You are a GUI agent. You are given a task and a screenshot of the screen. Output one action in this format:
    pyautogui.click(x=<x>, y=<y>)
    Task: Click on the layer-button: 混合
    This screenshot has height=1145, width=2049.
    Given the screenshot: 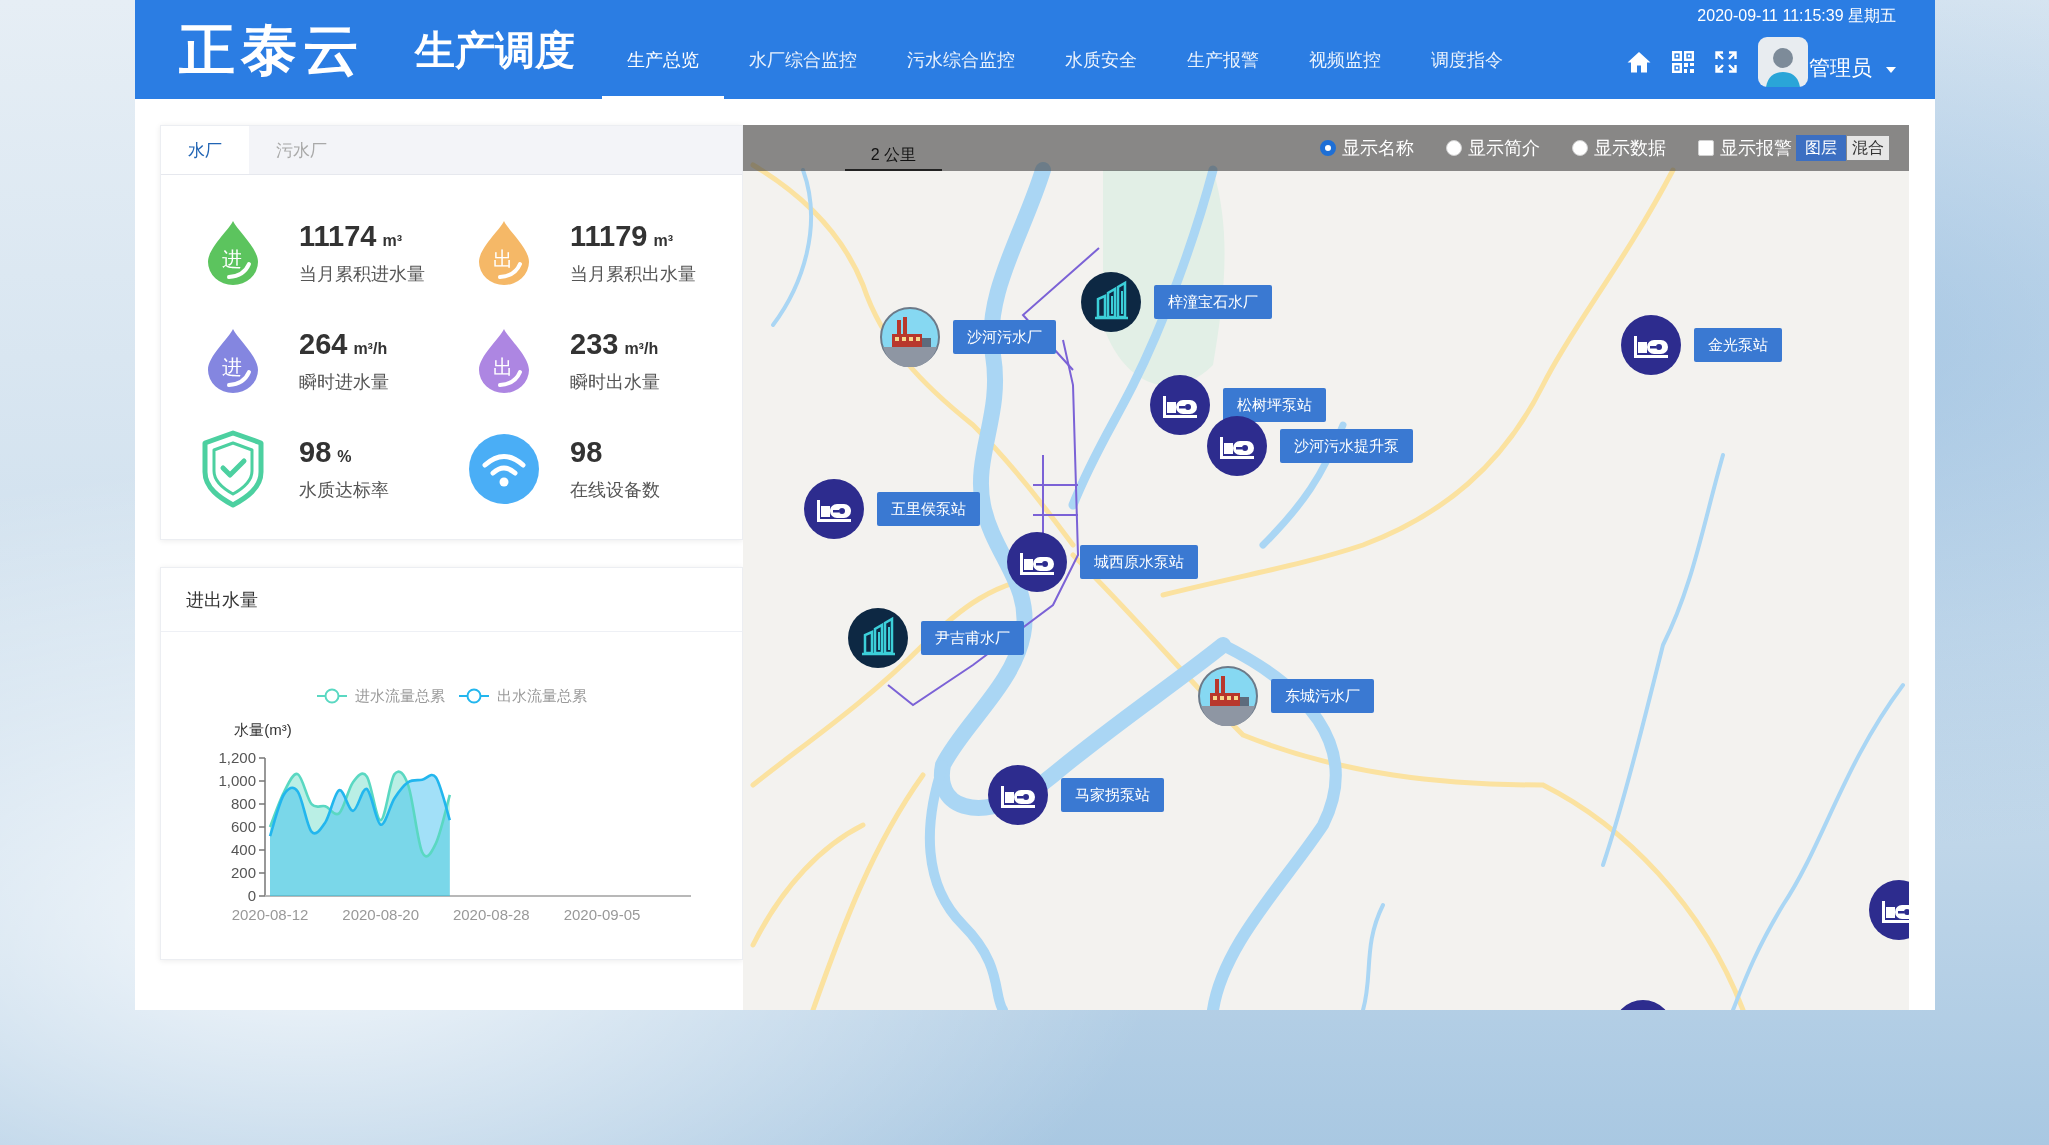 What is the action you would take?
    pyautogui.click(x=1868, y=148)
    